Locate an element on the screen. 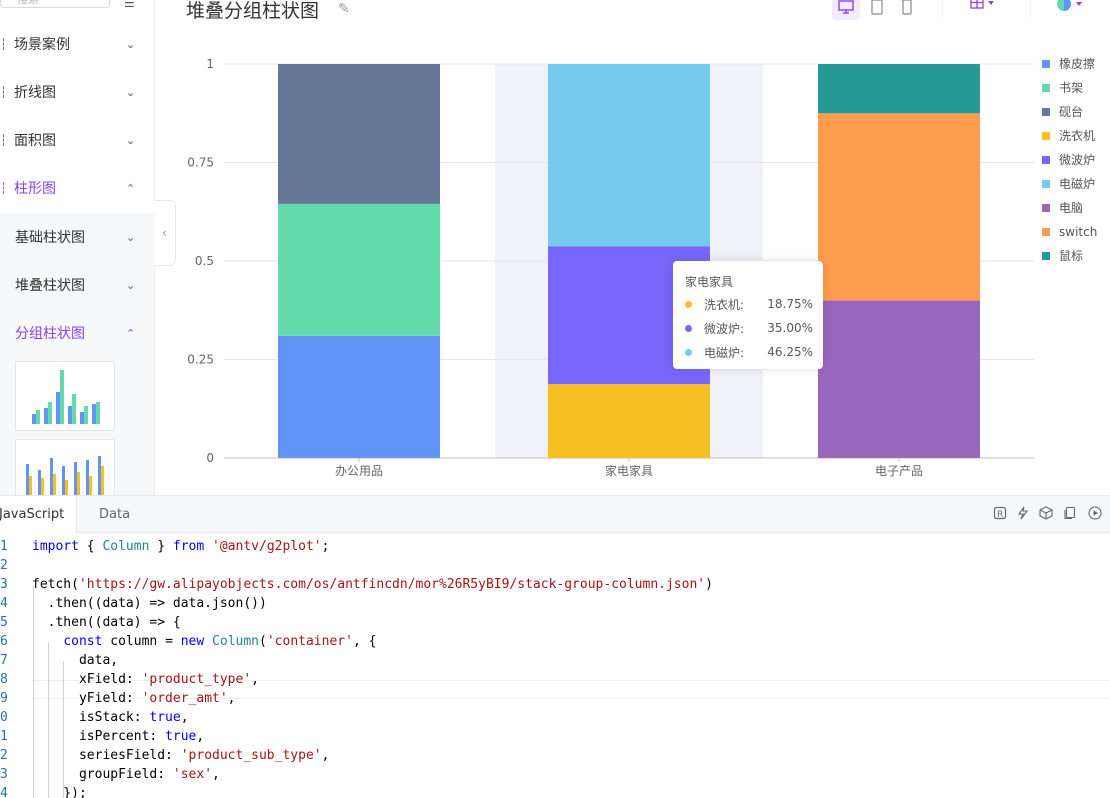 Image resolution: width=1110 pixels, height=798 pixels. line-number: 4 is located at coordinates (4, 603).